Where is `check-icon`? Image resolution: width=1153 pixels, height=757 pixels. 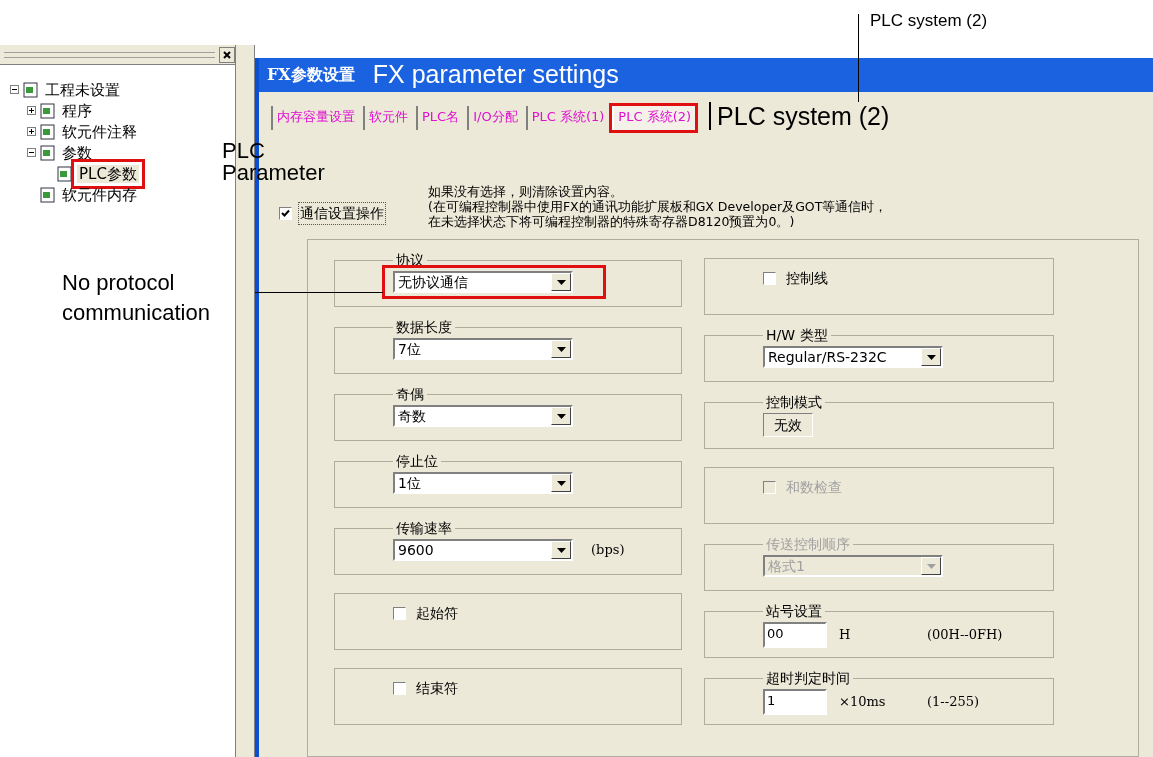
check-icon is located at coordinates (285, 213).